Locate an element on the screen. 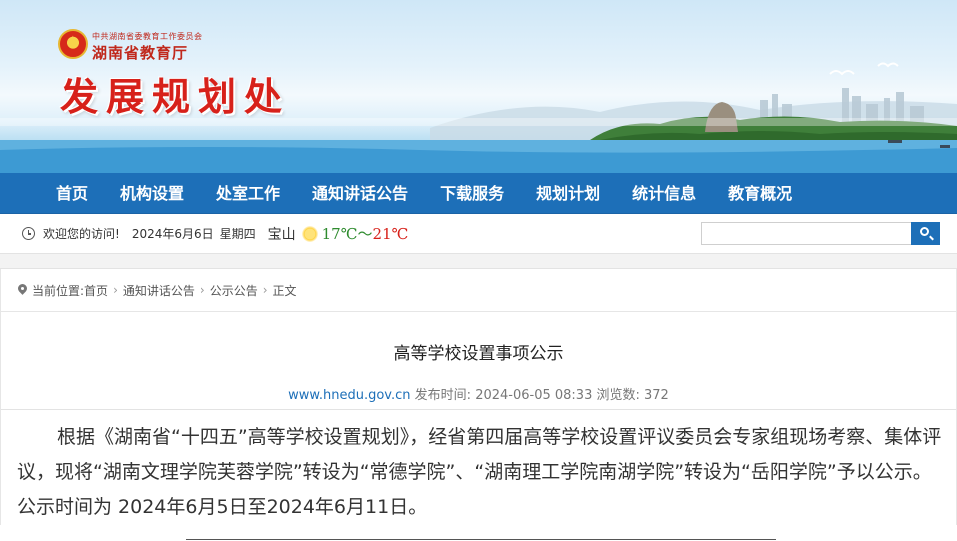  location-pin-icon is located at coordinates (22, 290).